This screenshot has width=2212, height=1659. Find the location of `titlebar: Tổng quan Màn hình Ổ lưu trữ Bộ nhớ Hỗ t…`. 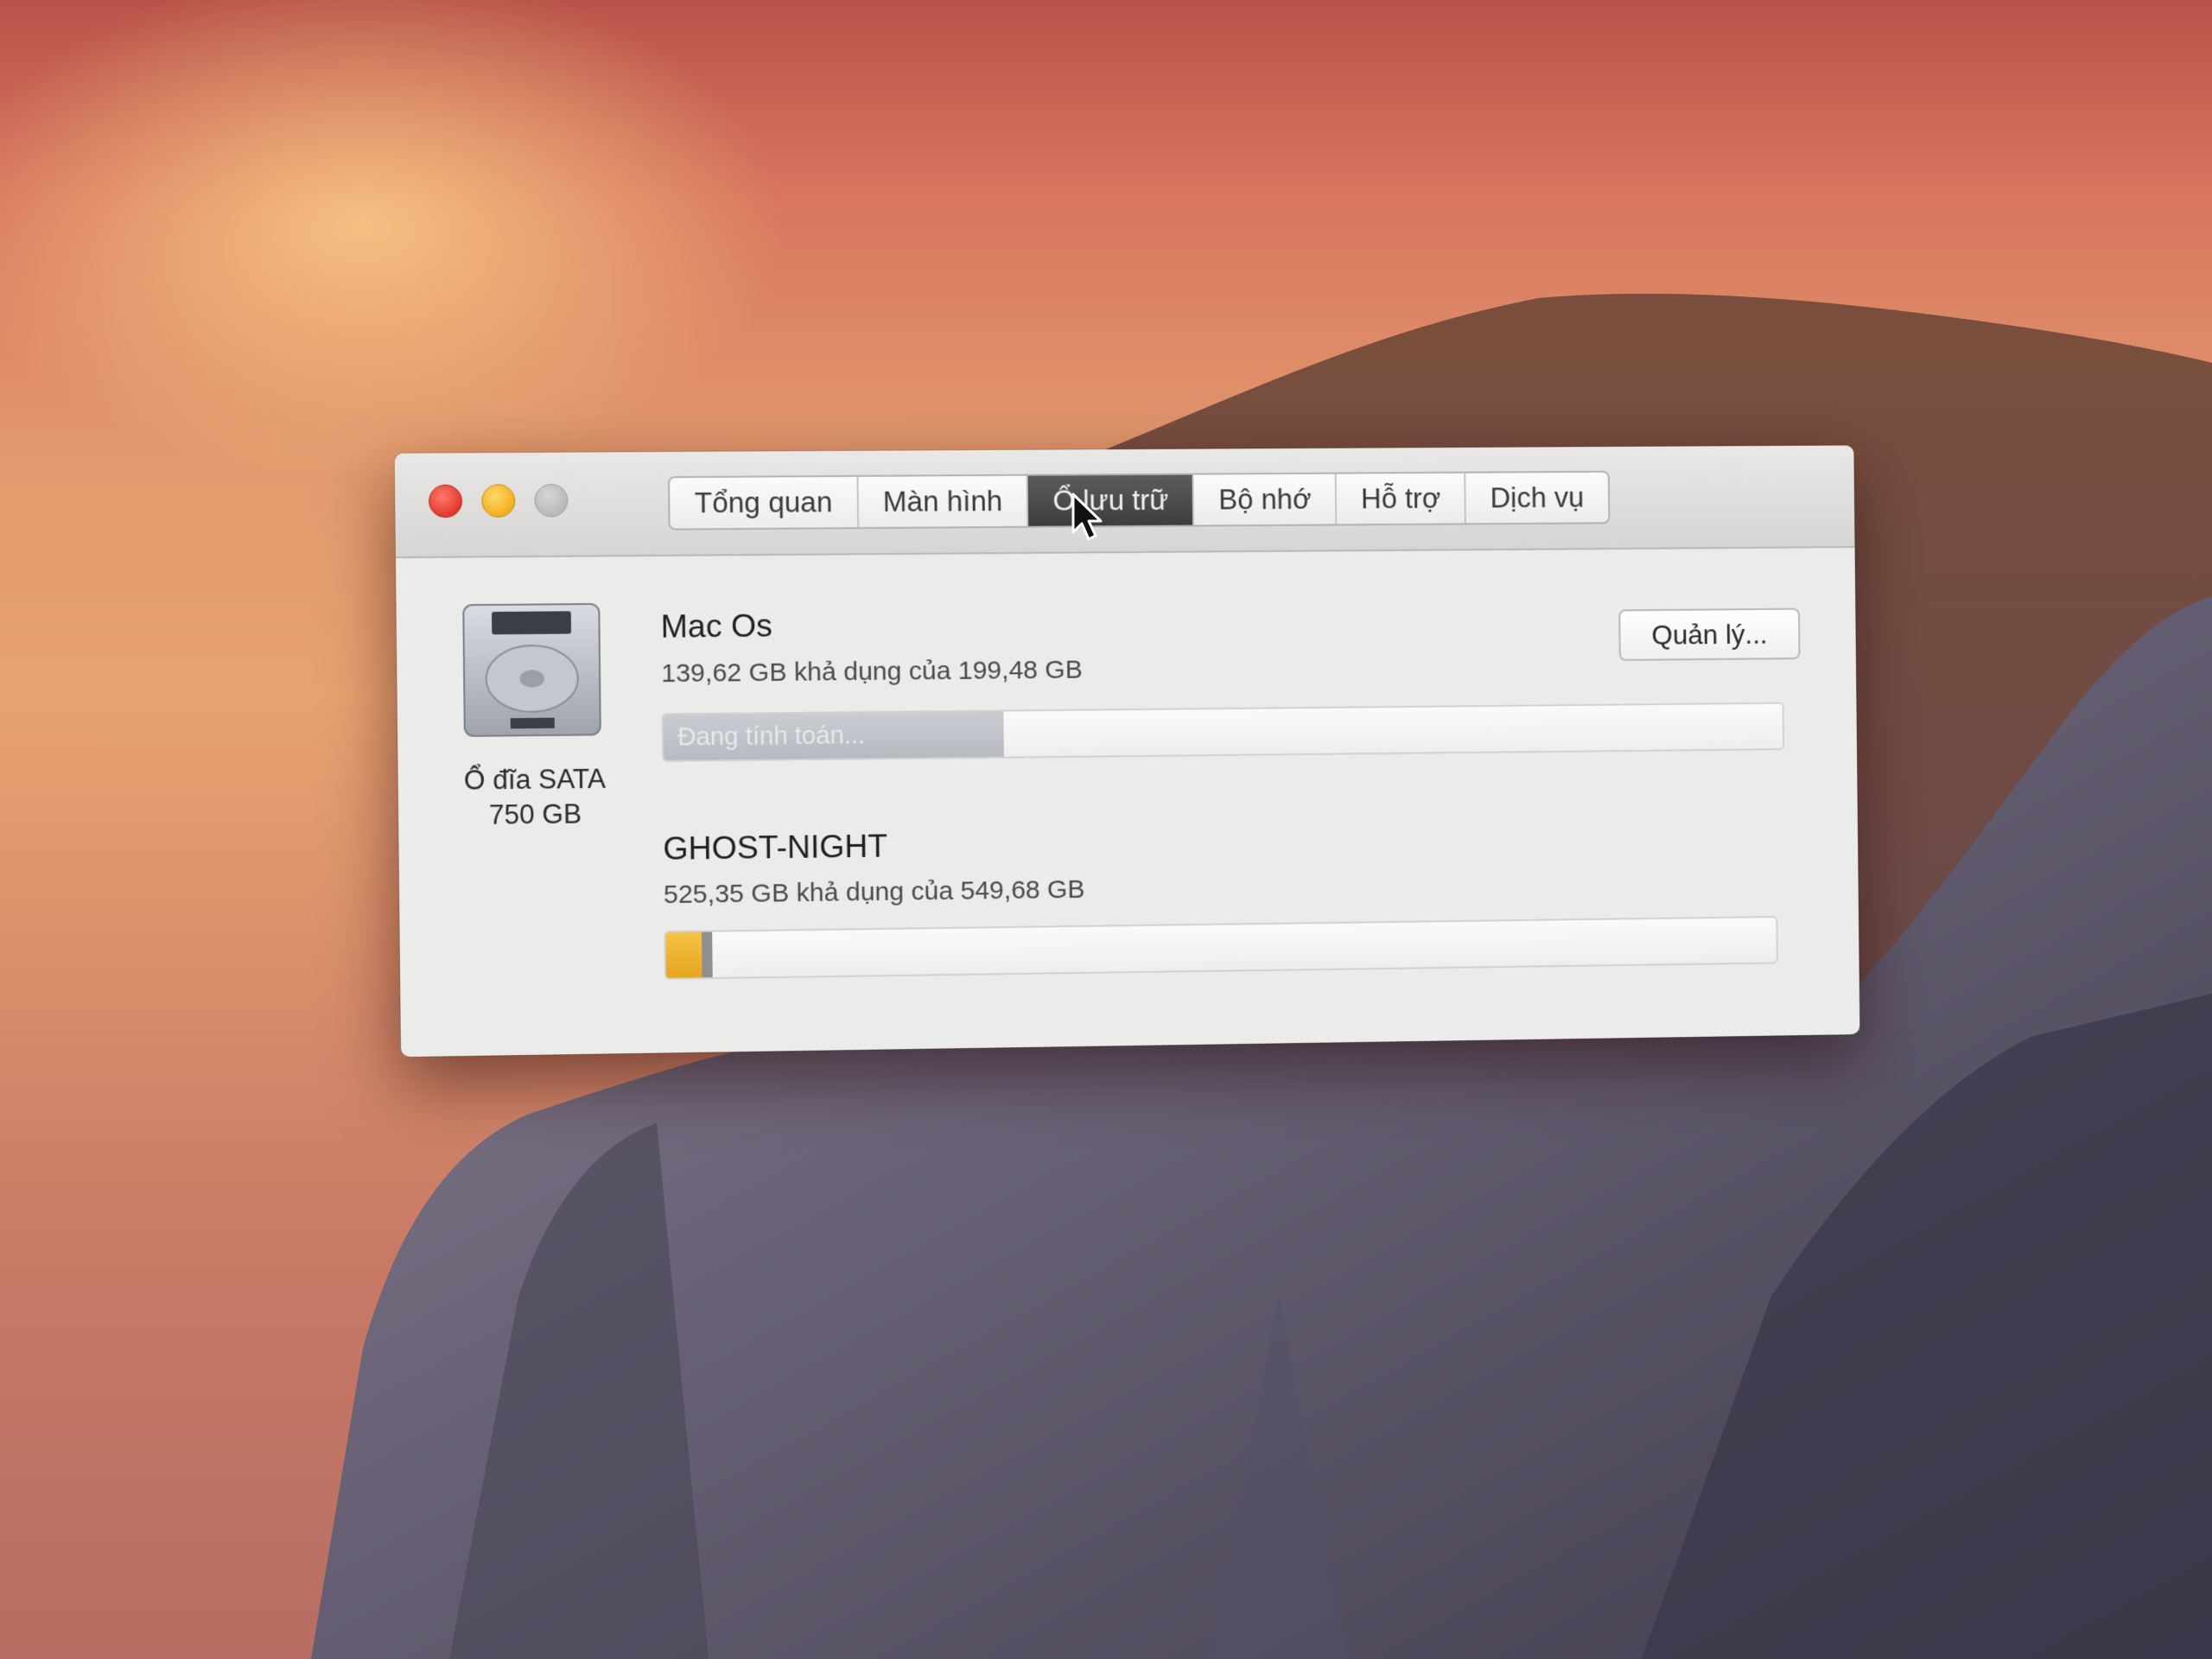

titlebar: Tổng quan Màn hình Ổ lưu trữ Bộ nhớ Hỗ t… is located at coordinates (1125, 502).